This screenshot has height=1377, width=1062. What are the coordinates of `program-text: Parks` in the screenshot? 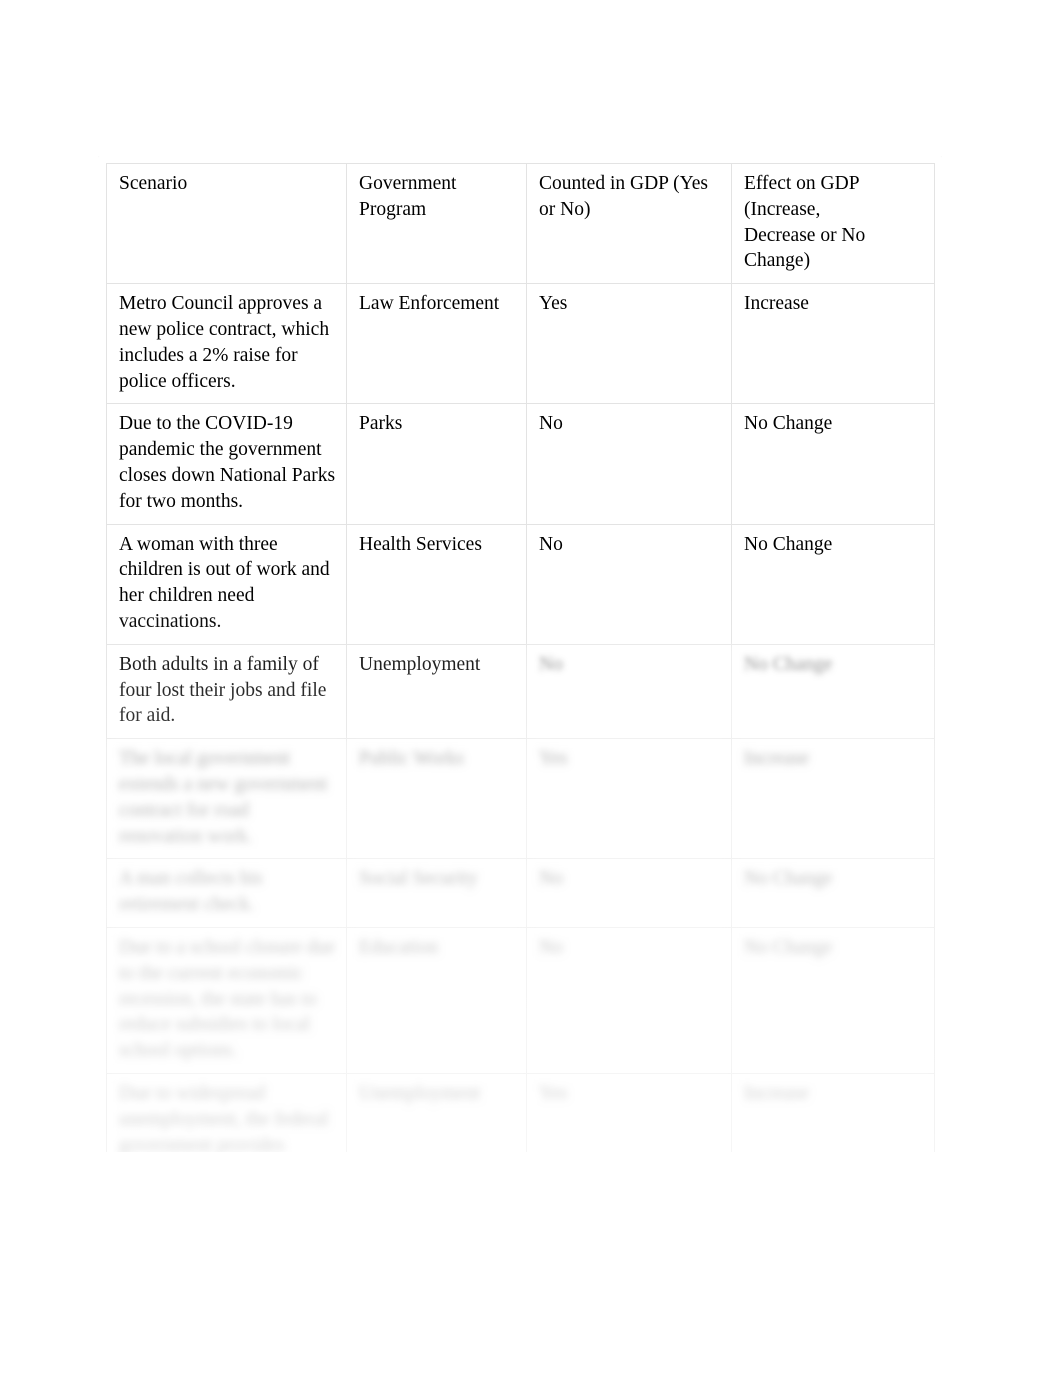 It's located at (381, 424).